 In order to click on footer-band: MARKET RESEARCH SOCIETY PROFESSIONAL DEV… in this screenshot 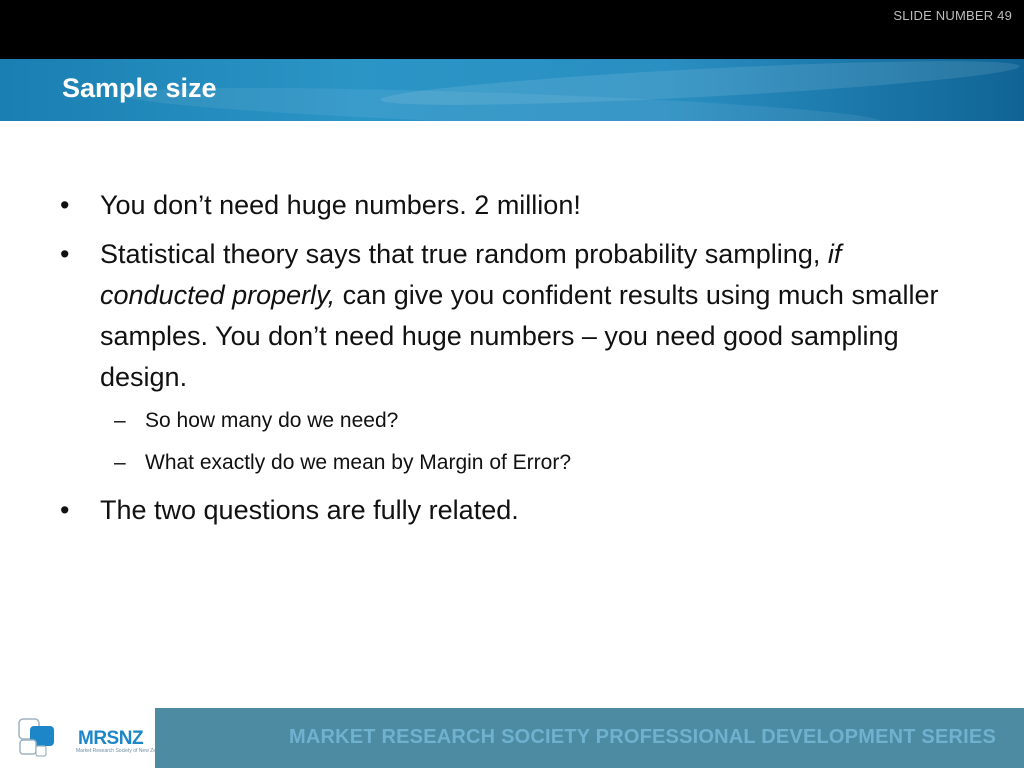, I will do `click(589, 738)`.